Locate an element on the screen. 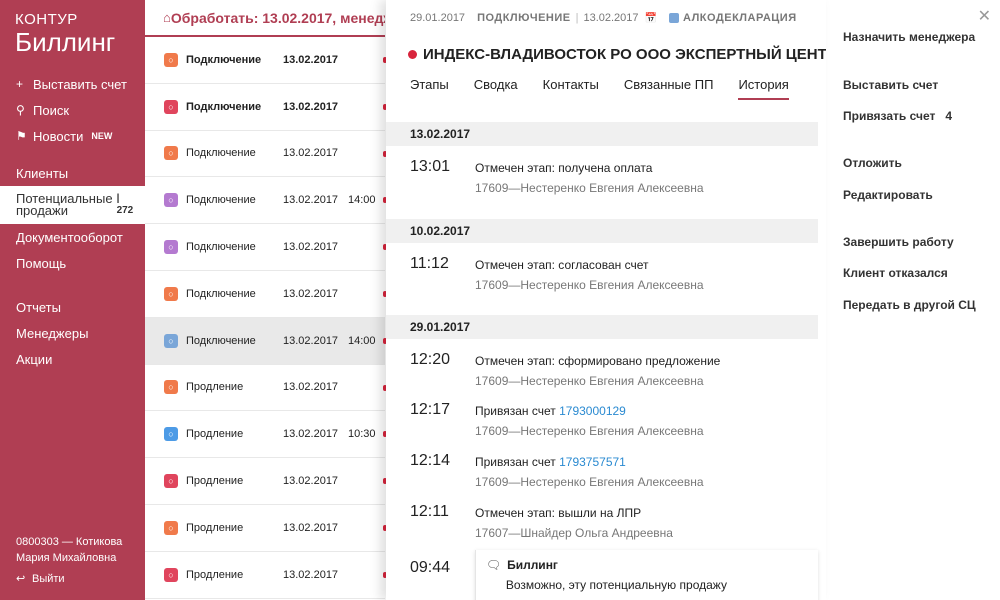  list-title: Обработать: 13.02.2017, менеджер is located at coordinates (277, 17).